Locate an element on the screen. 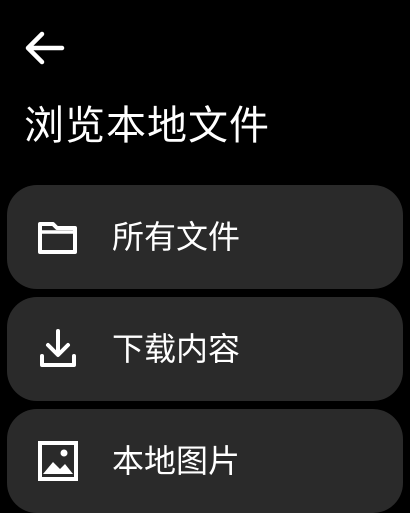 The height and width of the screenshot is (513, 410). page-title: 浏览本地文件 is located at coordinates (147, 126).